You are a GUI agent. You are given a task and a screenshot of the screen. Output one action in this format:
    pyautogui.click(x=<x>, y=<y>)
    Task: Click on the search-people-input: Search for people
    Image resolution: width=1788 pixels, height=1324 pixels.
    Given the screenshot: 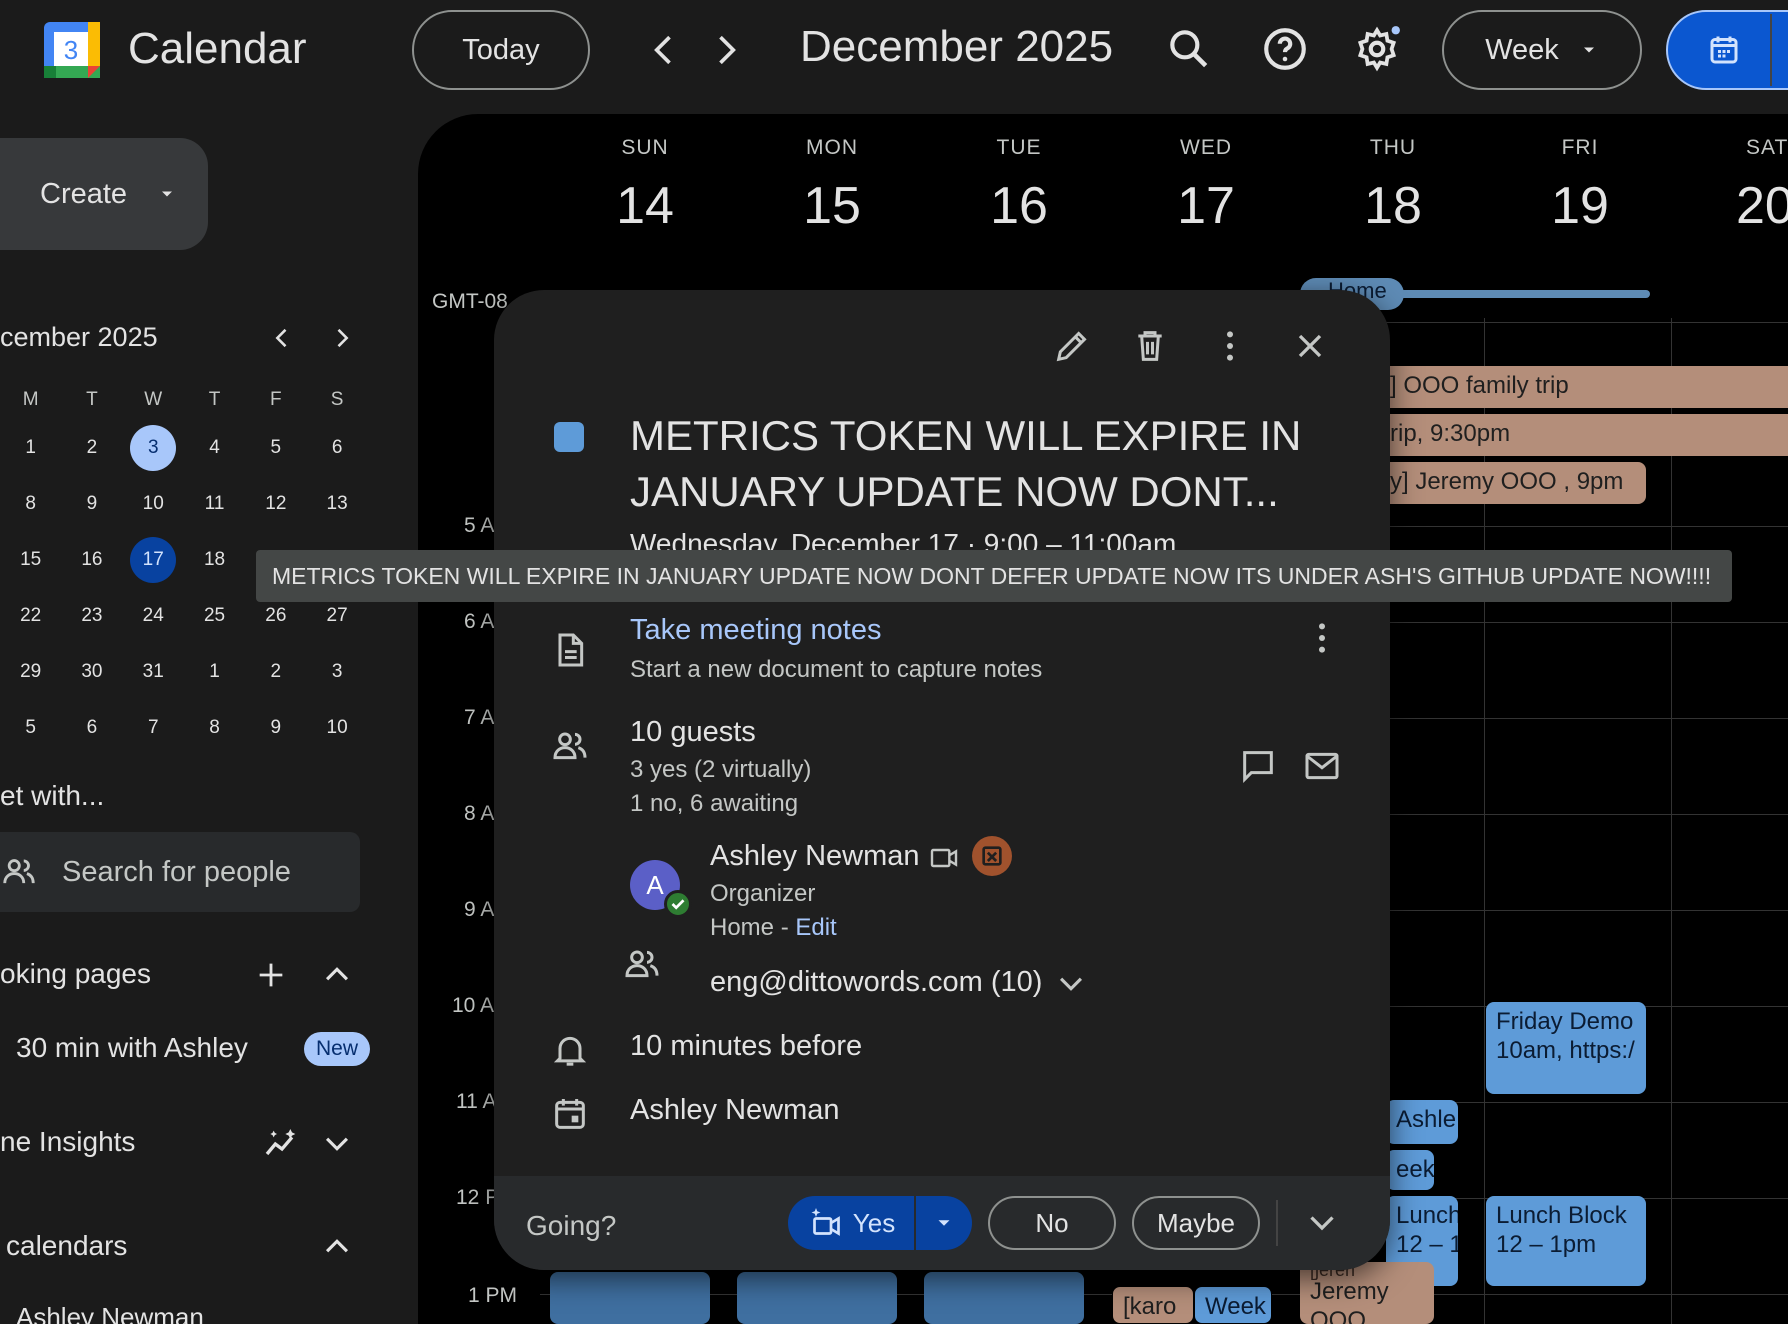 What is the action you would take?
    pyautogui.click(x=180, y=872)
    